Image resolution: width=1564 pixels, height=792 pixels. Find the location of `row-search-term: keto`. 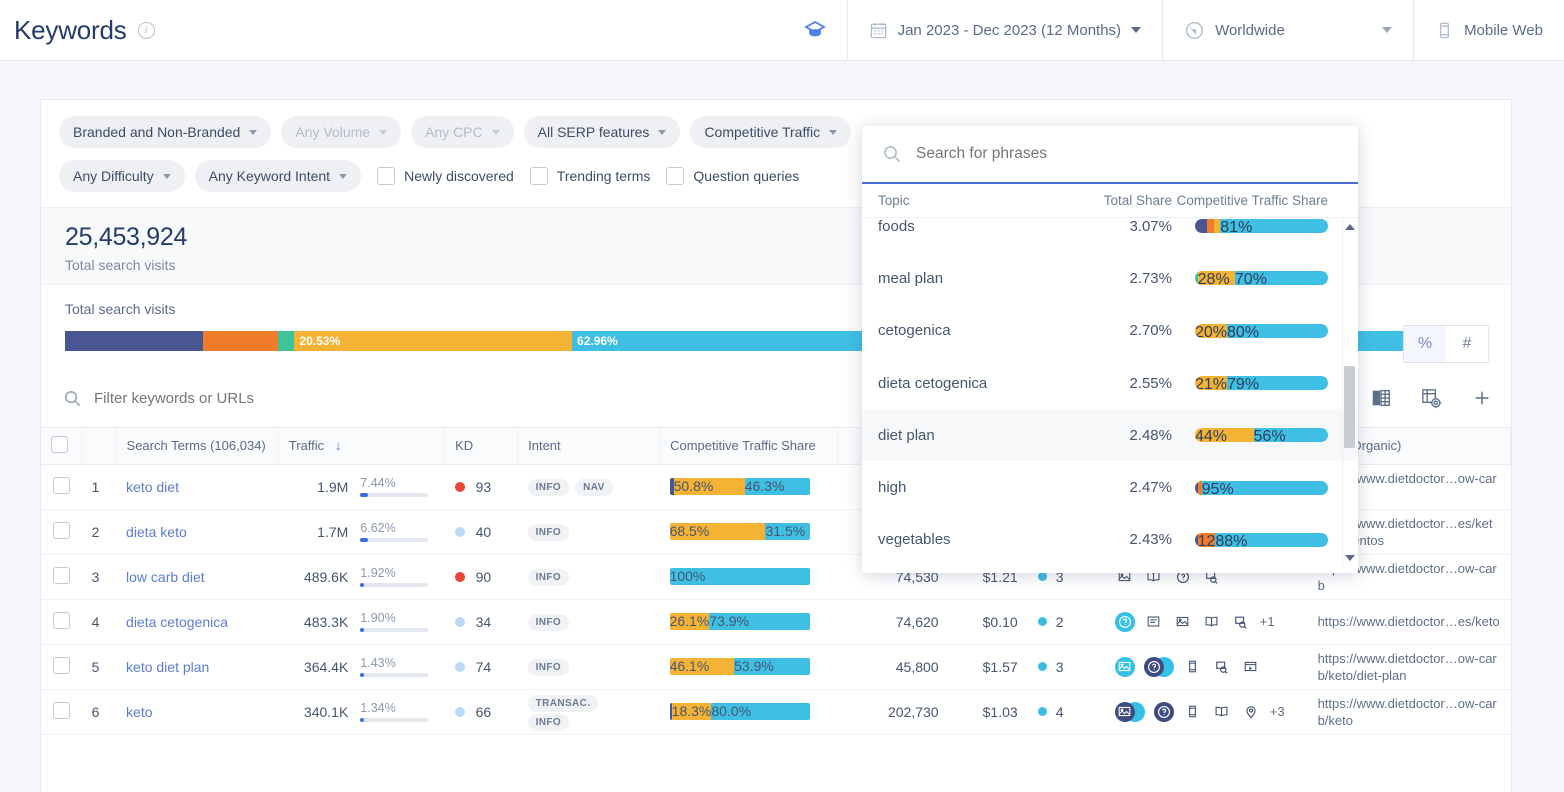

row-search-term: keto is located at coordinates (197, 712).